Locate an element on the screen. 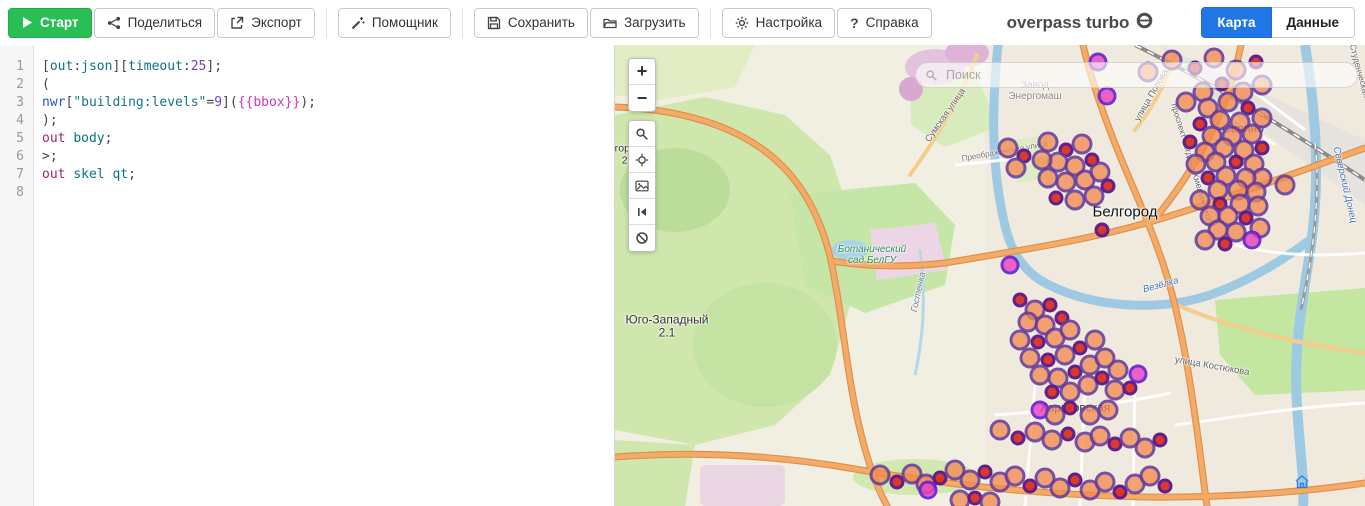 The height and width of the screenshot is (506, 1365). save-button: Сохранить is located at coordinates (530, 22).